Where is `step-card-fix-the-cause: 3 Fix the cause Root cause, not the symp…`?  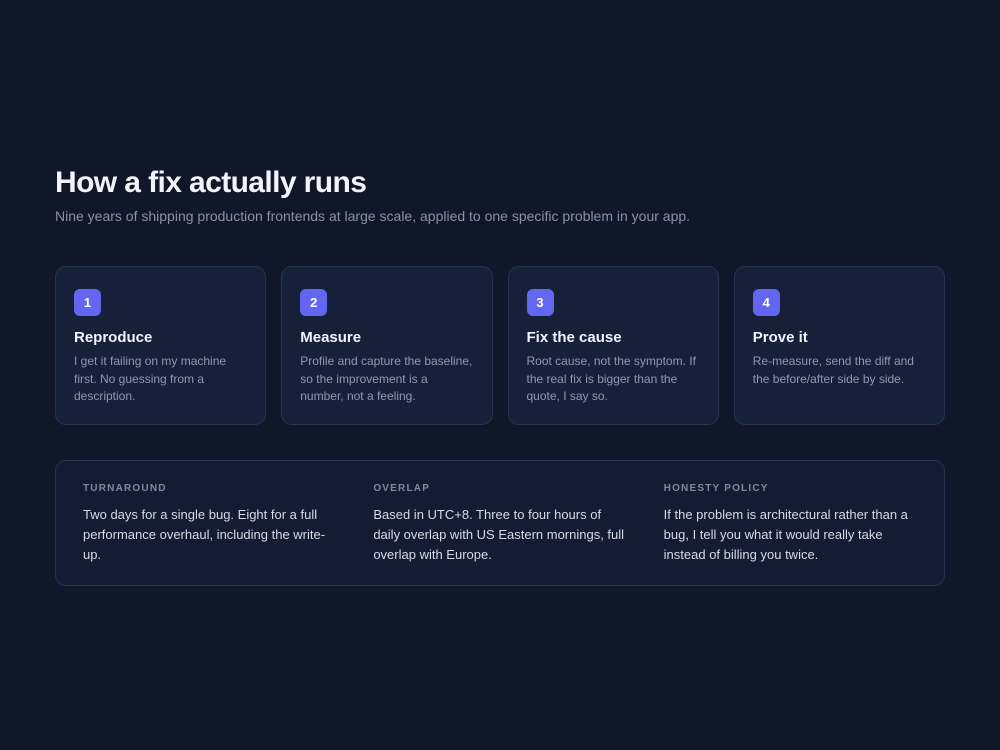
step-card-fix-the-cause: 3 Fix the cause Root cause, not the symp… is located at coordinates (613, 345).